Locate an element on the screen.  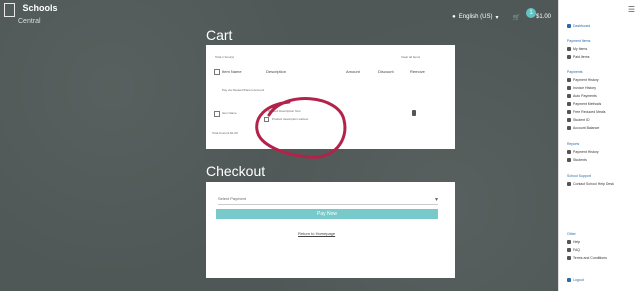
sidebar-item-label: Students is located at coordinates (580, 160).